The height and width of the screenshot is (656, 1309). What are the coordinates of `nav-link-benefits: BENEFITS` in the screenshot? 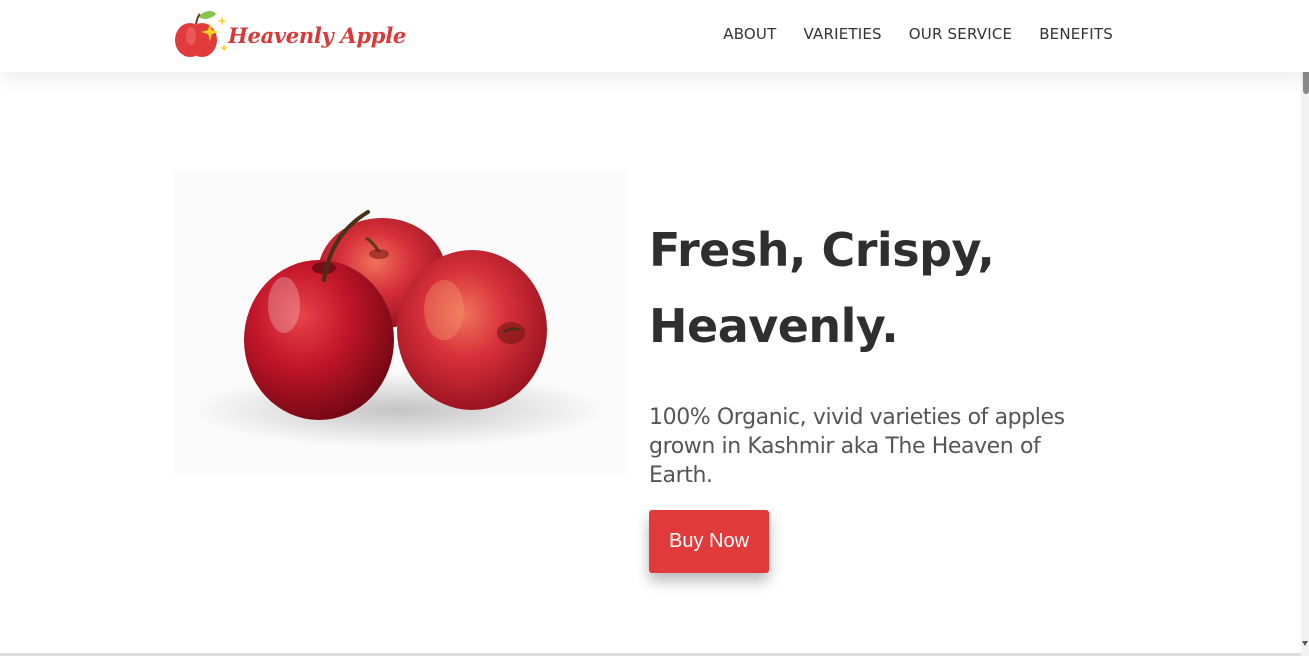 It's located at (1076, 34).